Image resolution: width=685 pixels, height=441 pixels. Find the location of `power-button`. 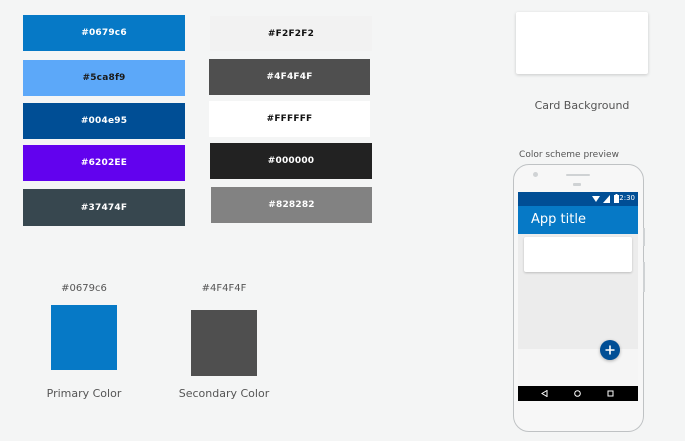

power-button is located at coordinates (644, 277).